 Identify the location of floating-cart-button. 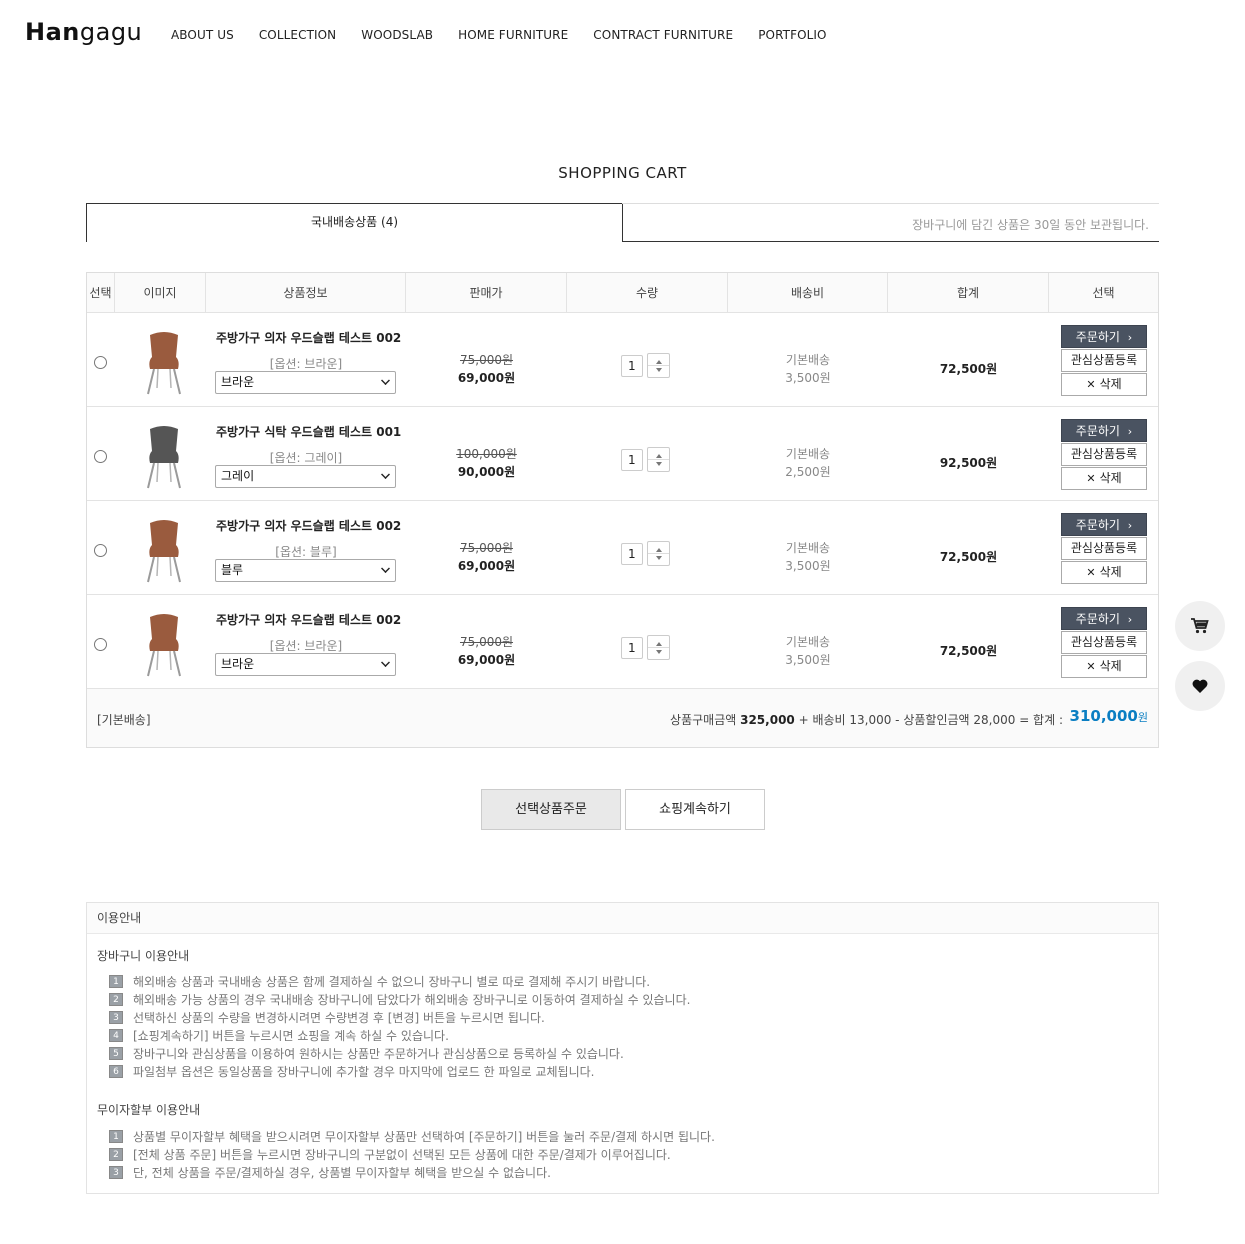
(1200, 626).